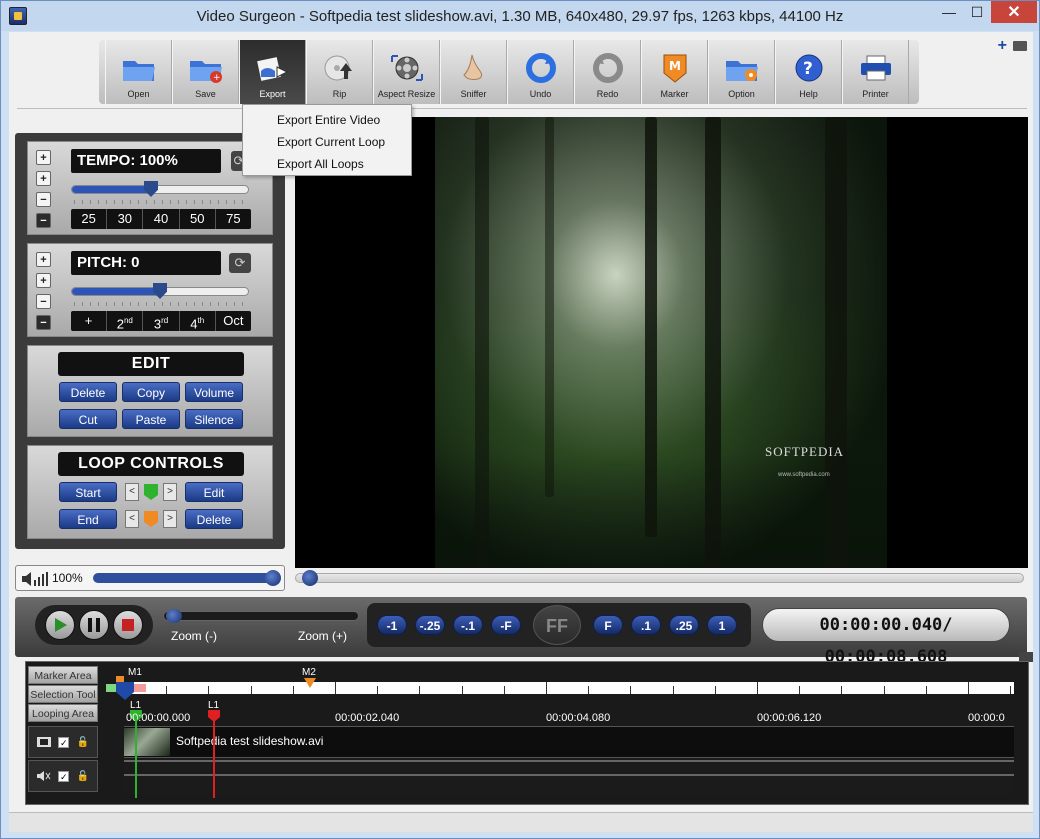 Image resolution: width=1040 pixels, height=839 pixels. I want to click on marker-area-label: Marker Area, so click(63, 675).